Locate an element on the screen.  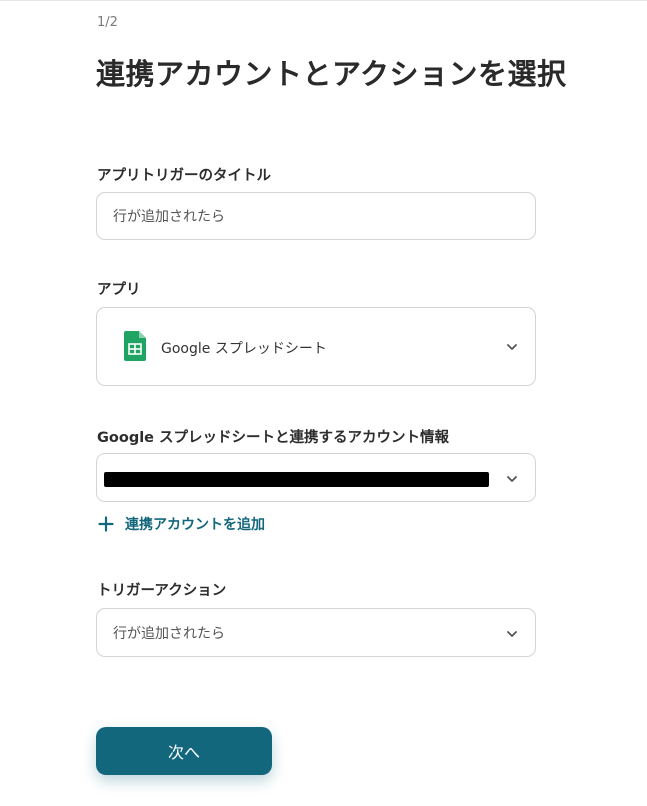
next-button: 次へ is located at coordinates (184, 751).